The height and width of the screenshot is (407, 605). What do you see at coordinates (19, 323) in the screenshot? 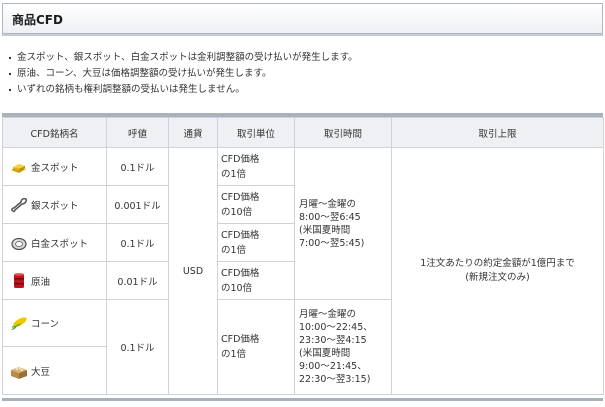
I see `corn-icon` at bounding box center [19, 323].